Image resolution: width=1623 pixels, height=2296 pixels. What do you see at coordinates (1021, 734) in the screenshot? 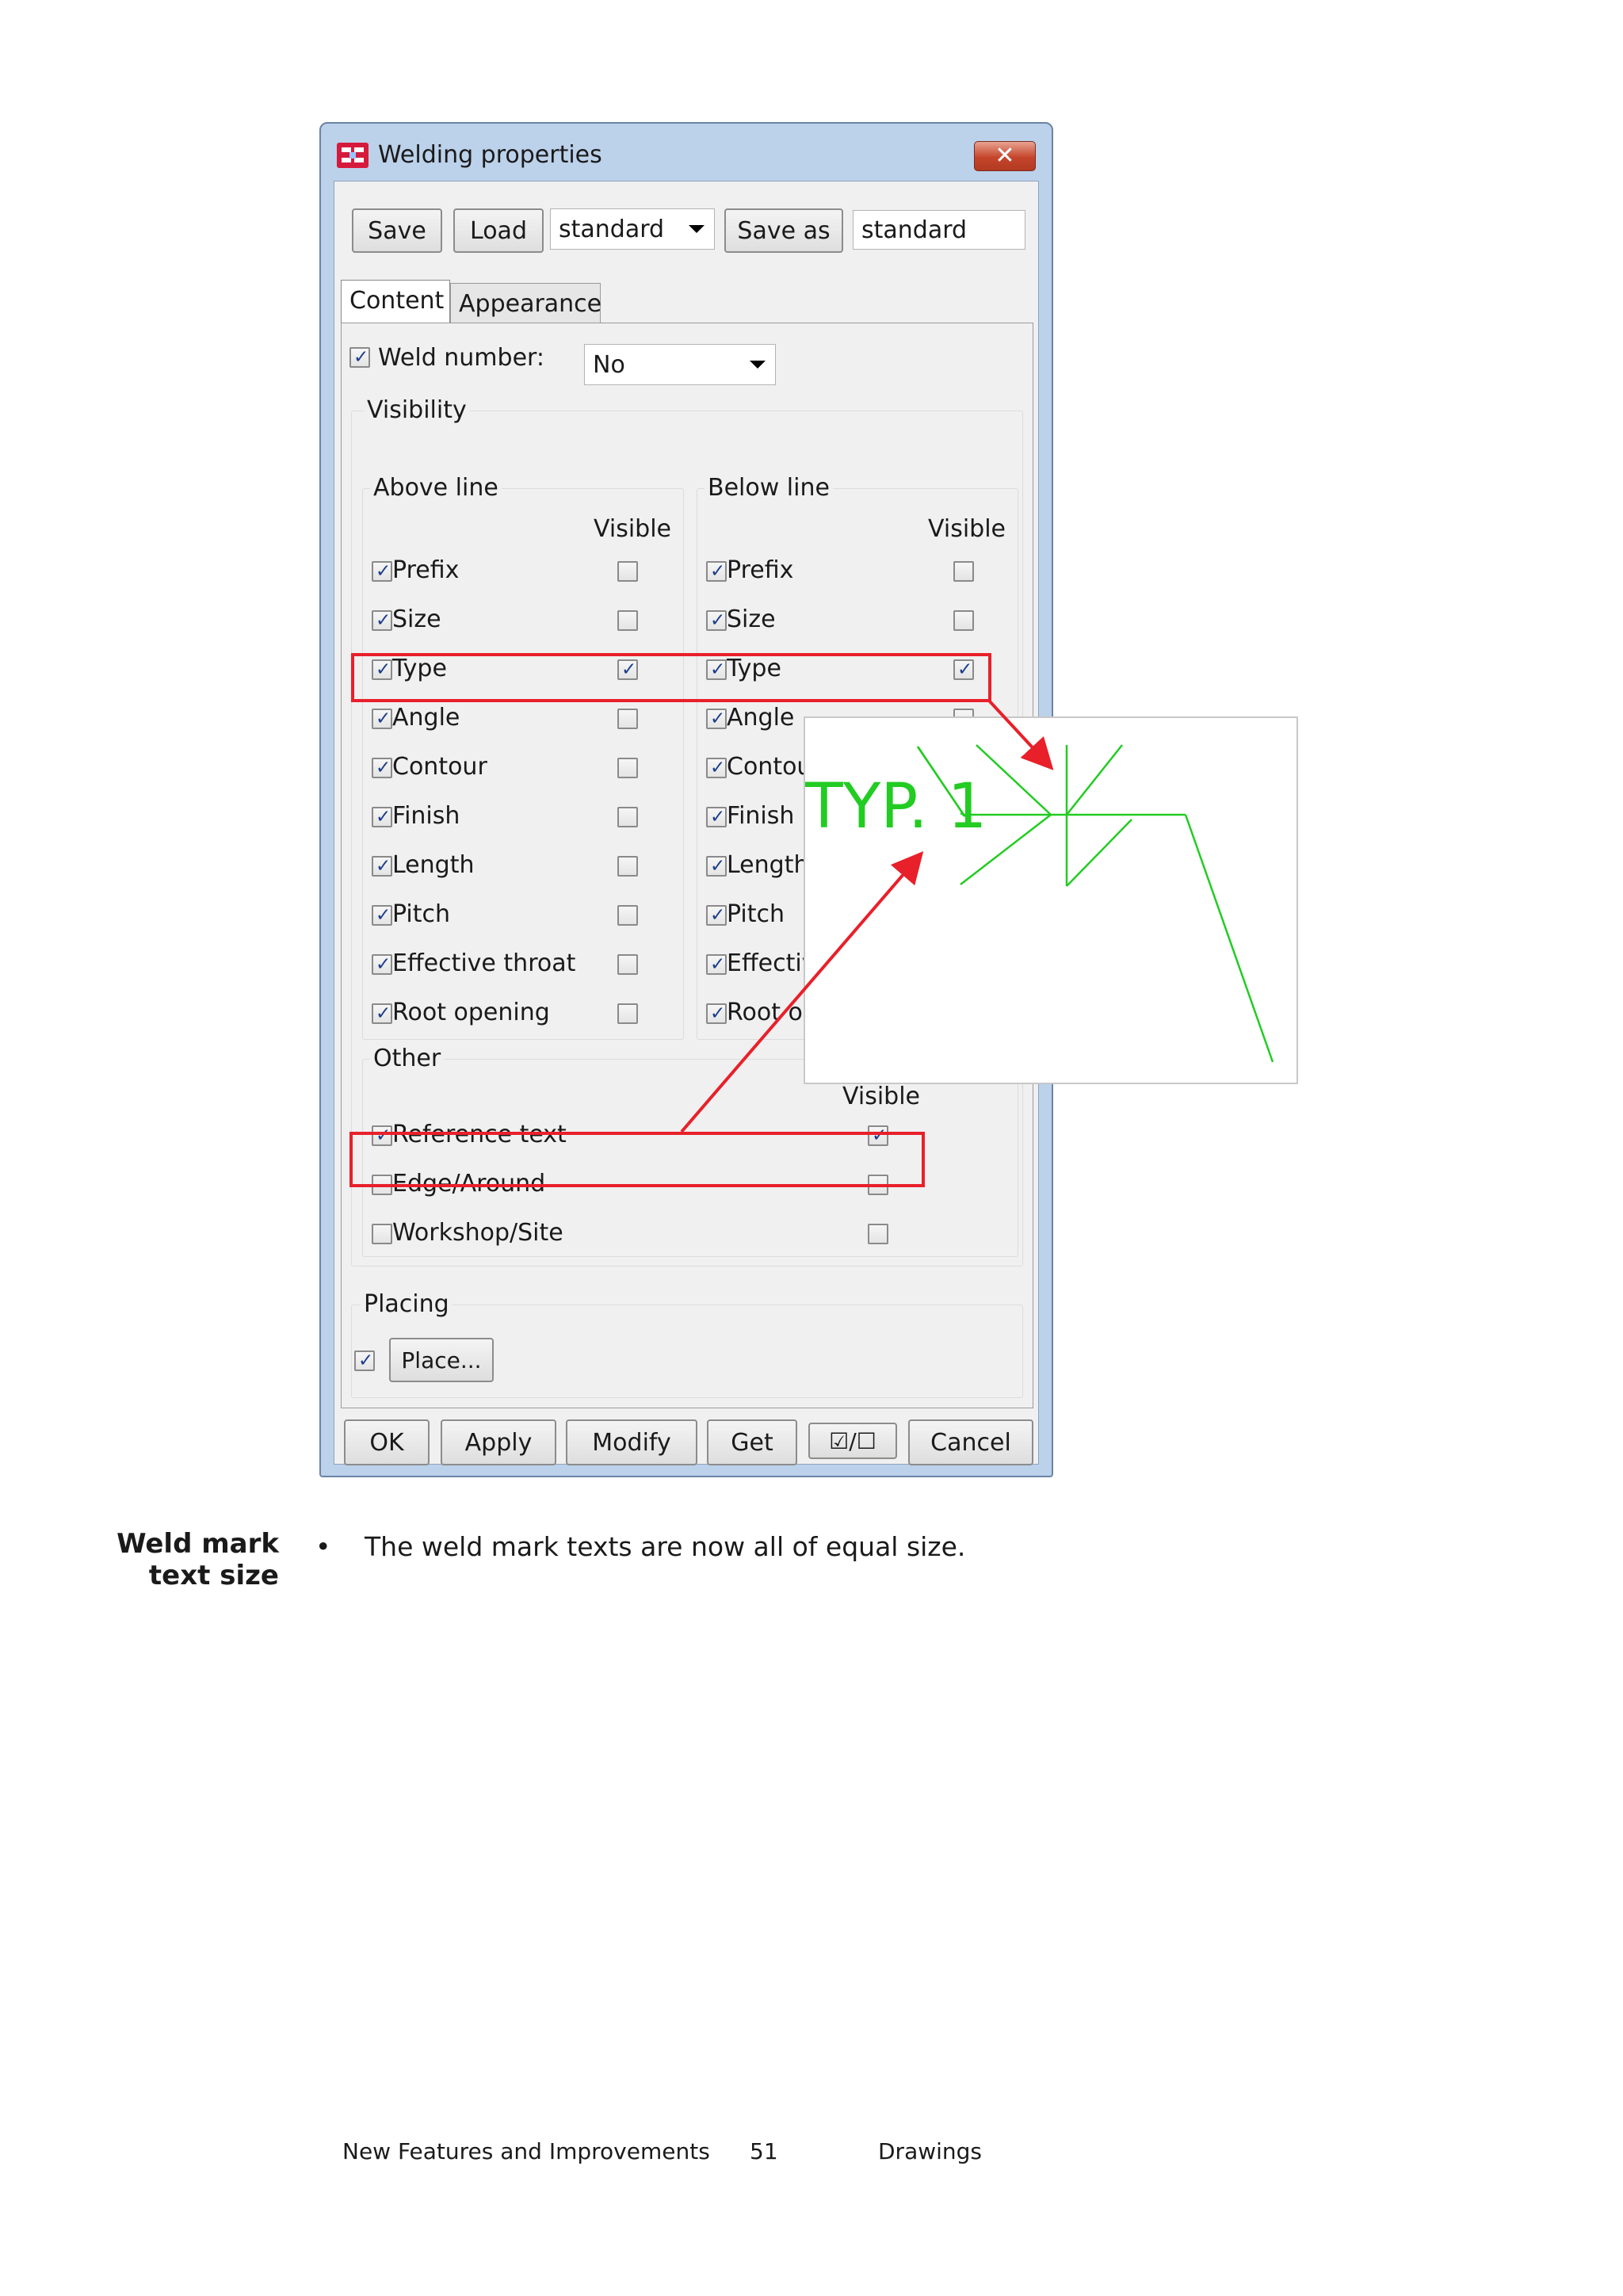
I see `type-arrow` at bounding box center [1021, 734].